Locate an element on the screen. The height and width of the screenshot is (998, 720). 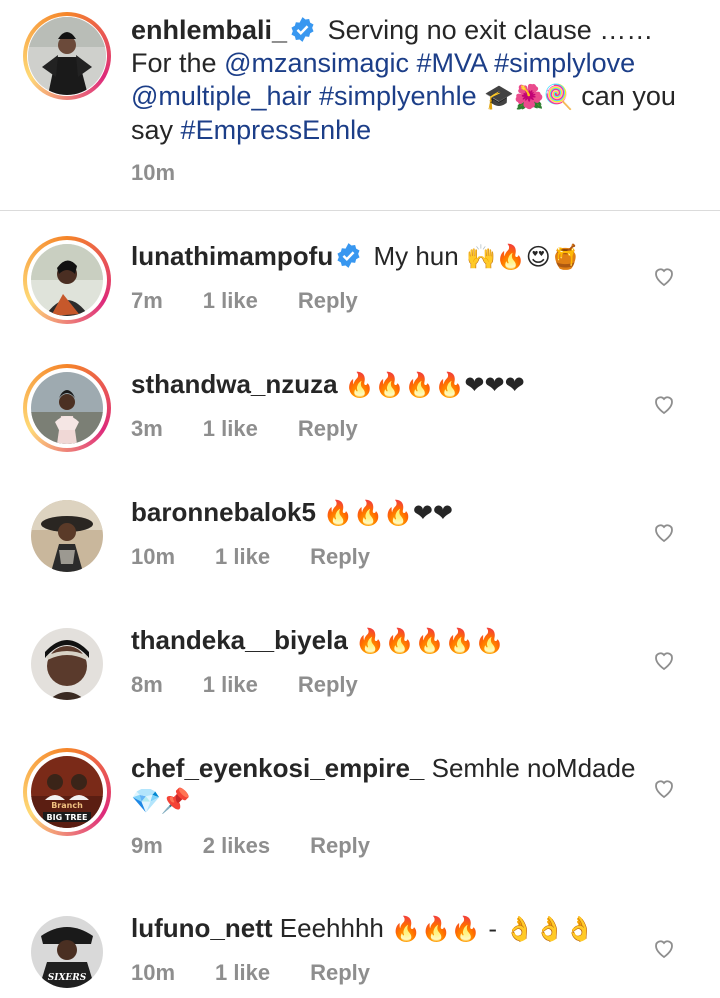
mention-multiple-hair: @multiple_hair is located at coordinates (221, 96).